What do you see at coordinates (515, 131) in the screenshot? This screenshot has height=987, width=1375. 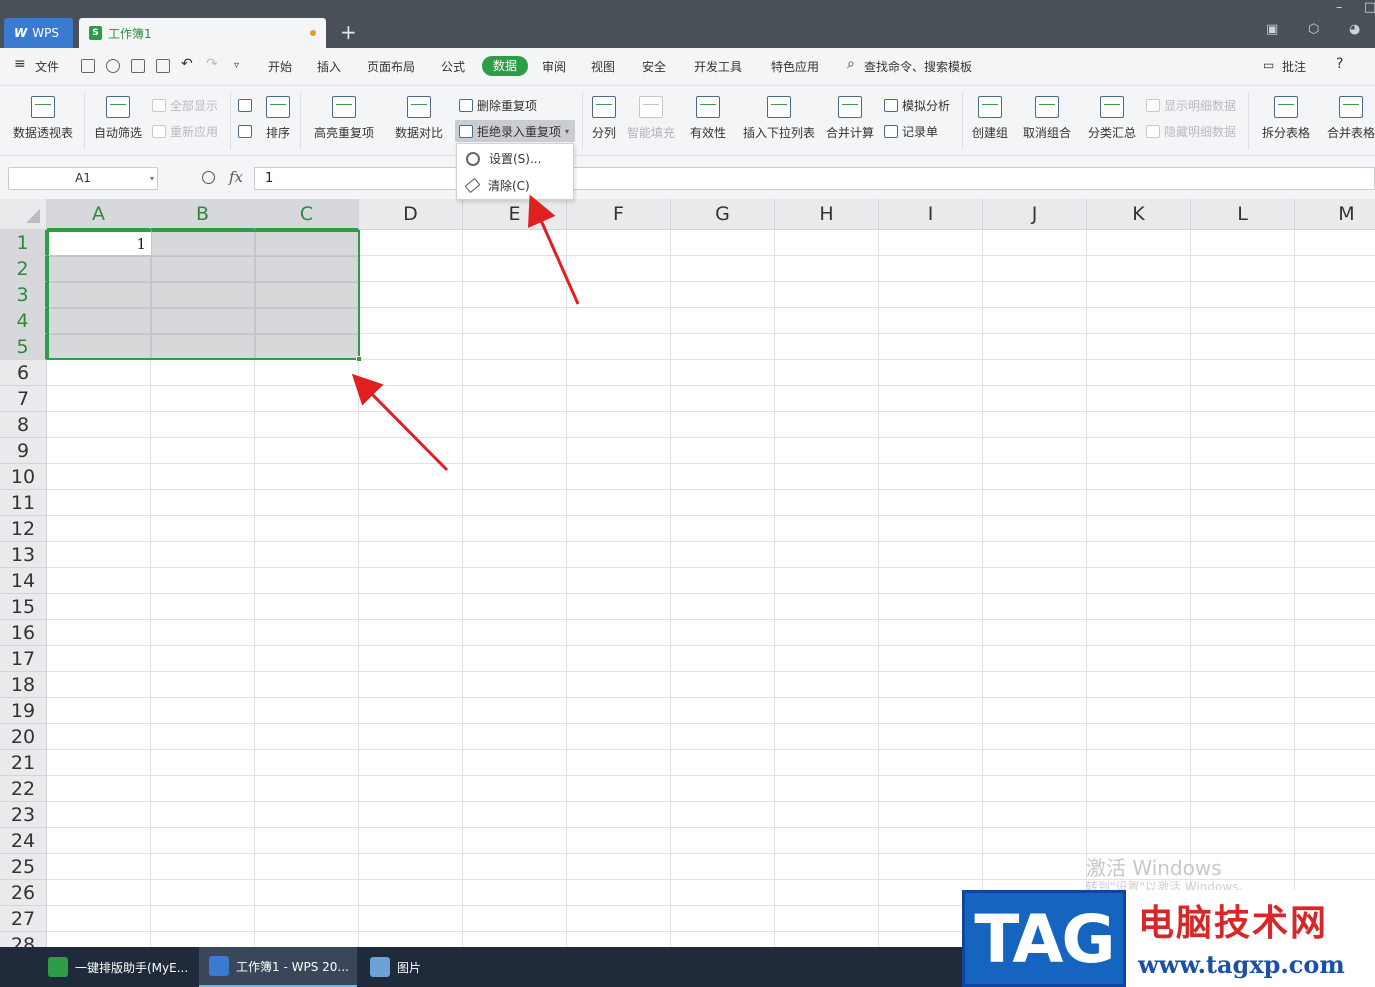 I see `reject-duplicates-button: 拒绝录入重复项 ▾` at bounding box center [515, 131].